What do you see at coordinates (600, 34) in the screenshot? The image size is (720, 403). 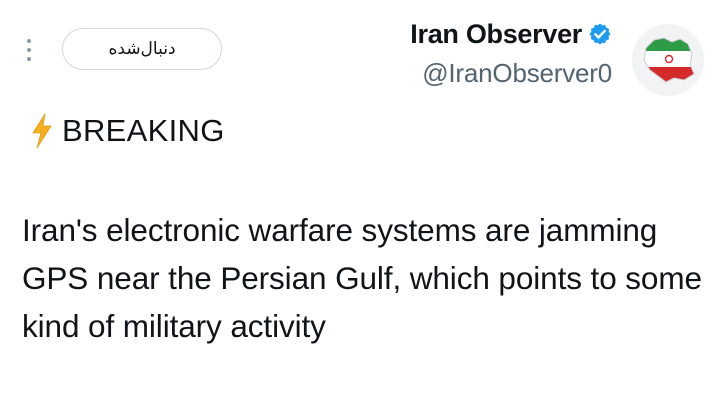 I see `verified-badge-icon` at bounding box center [600, 34].